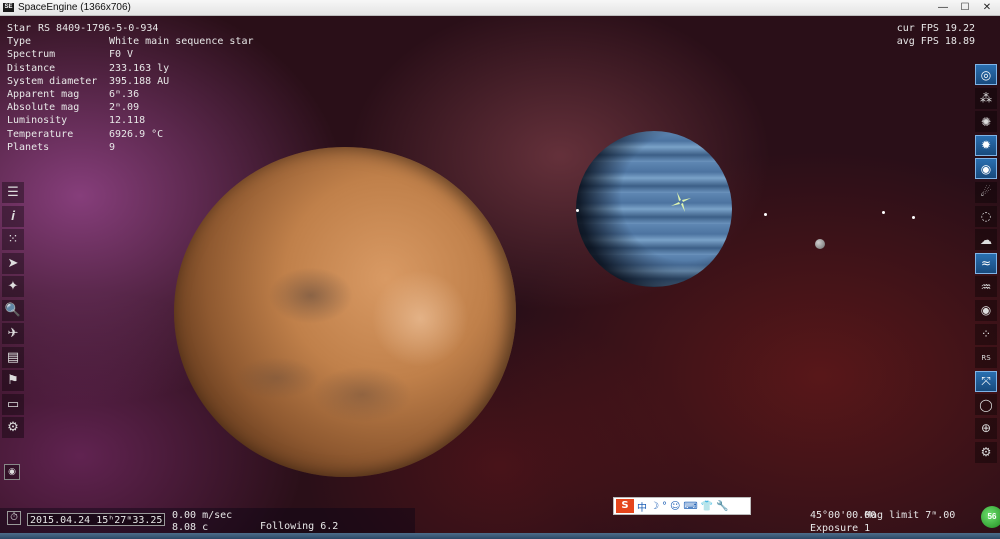 The width and height of the screenshot is (1000, 539). I want to click on window-controls: — ☐ ✕, so click(965, 7).